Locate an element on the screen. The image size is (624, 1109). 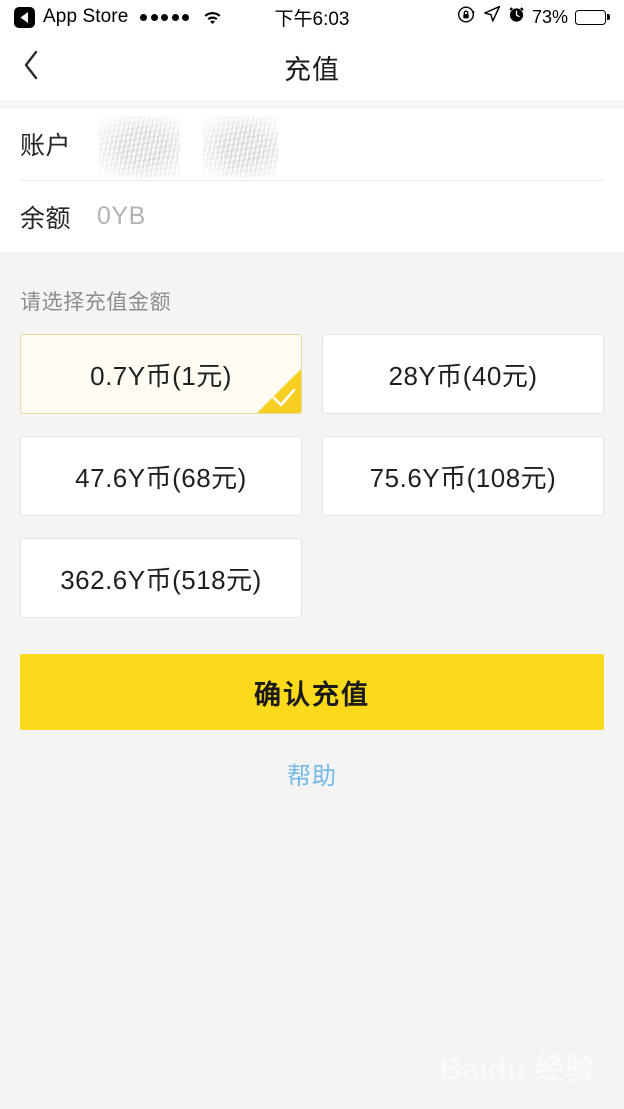
amount-option-label: 362.6Y币(518元) is located at coordinates (161, 579).